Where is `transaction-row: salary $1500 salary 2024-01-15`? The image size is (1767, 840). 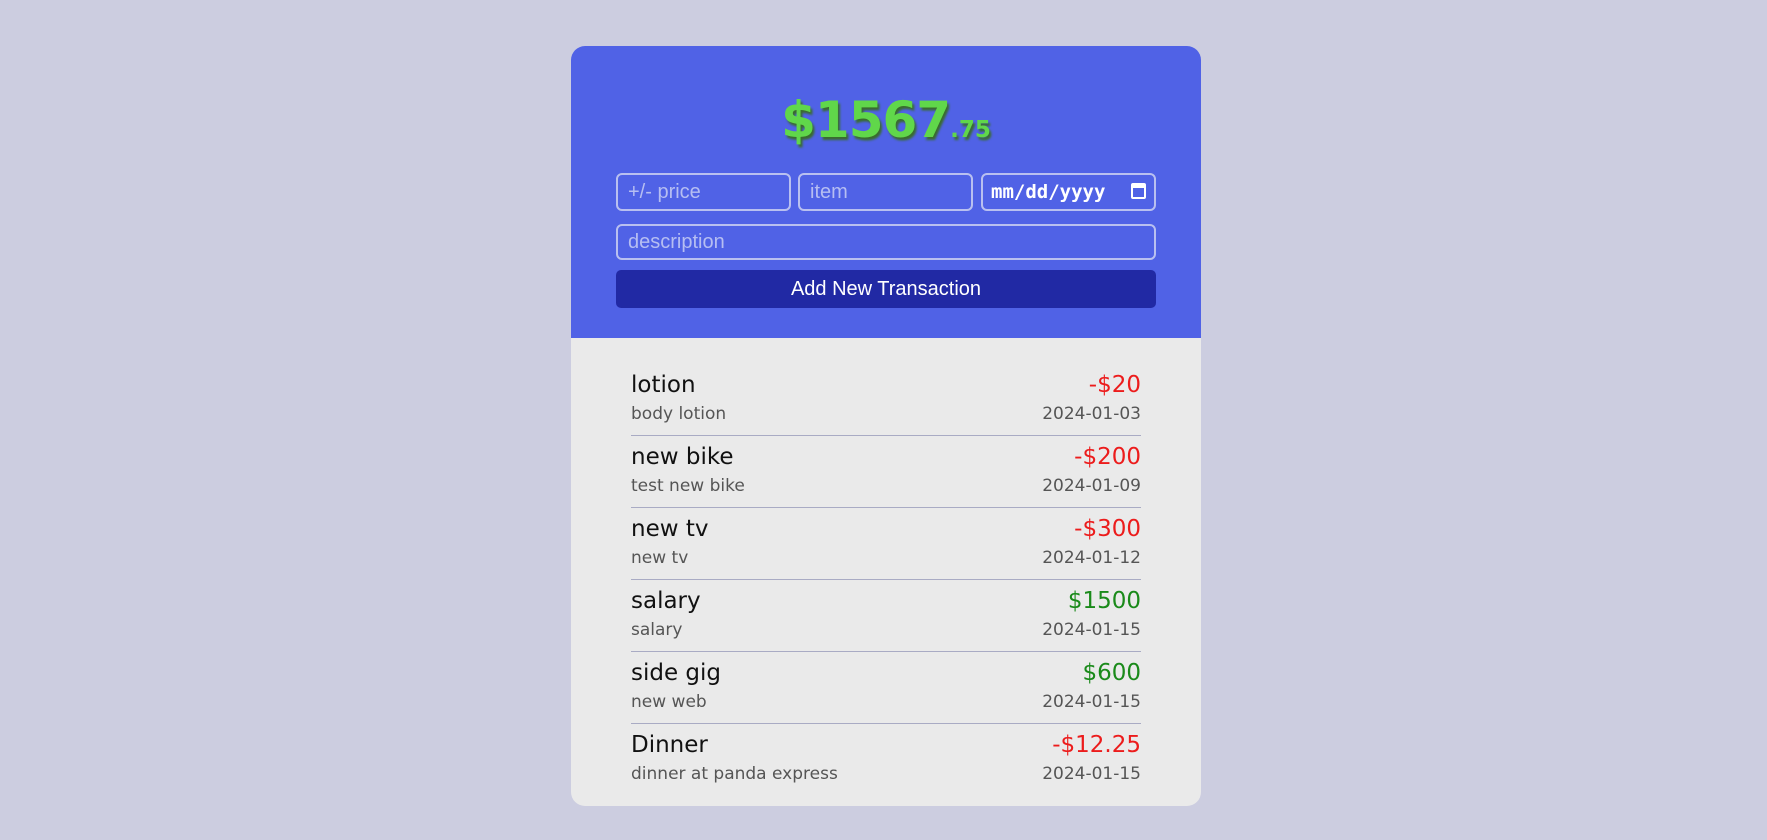 transaction-row: salary $1500 salary 2024-01-15 is located at coordinates (886, 616).